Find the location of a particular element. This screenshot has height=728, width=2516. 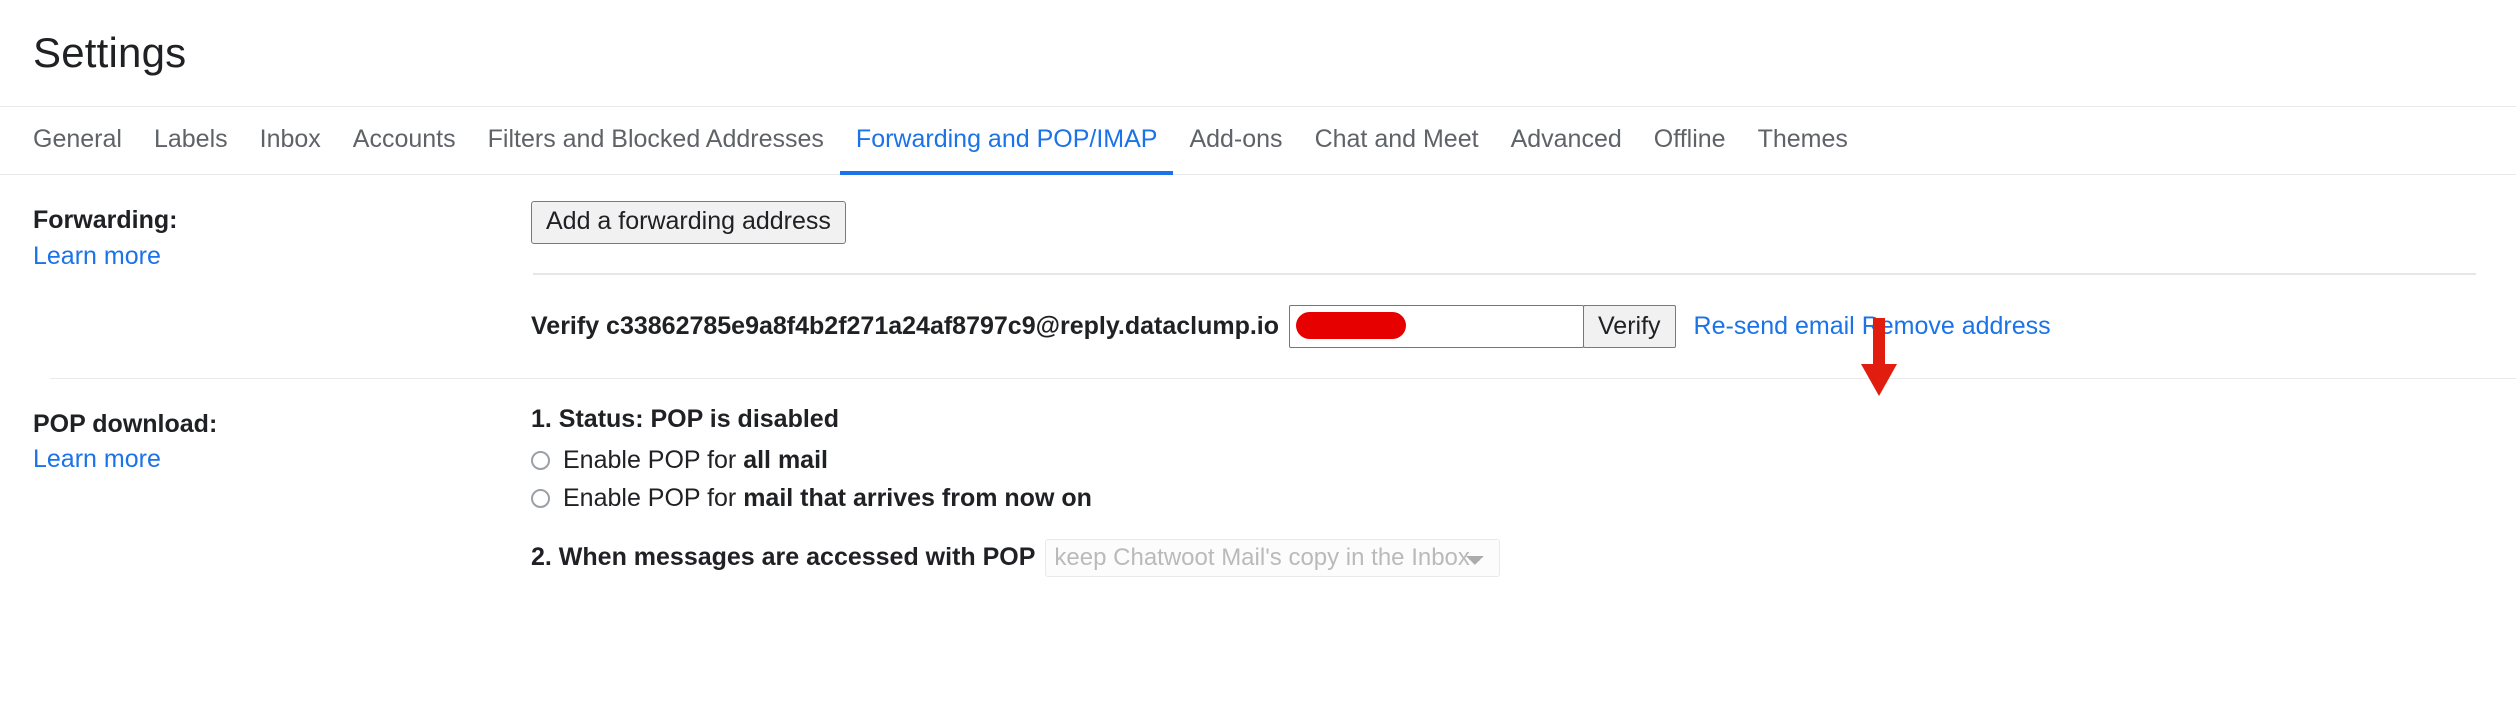

tab-label: Labels is located at coordinates (190, 138).